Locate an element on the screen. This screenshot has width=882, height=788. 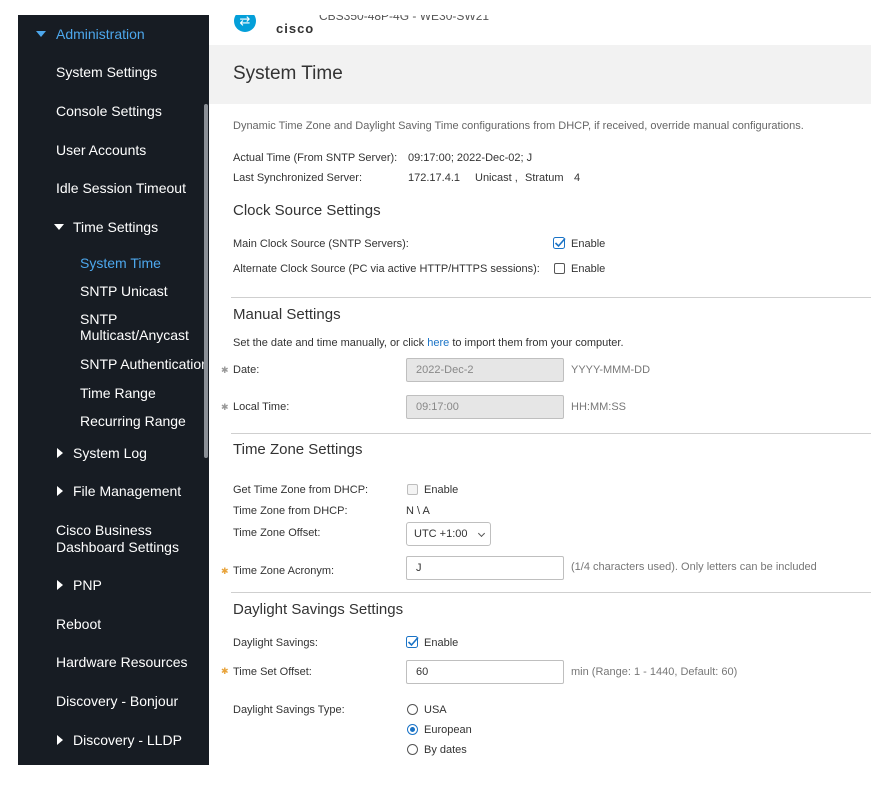
daylight-savings-checkbox is located at coordinates (412, 641).